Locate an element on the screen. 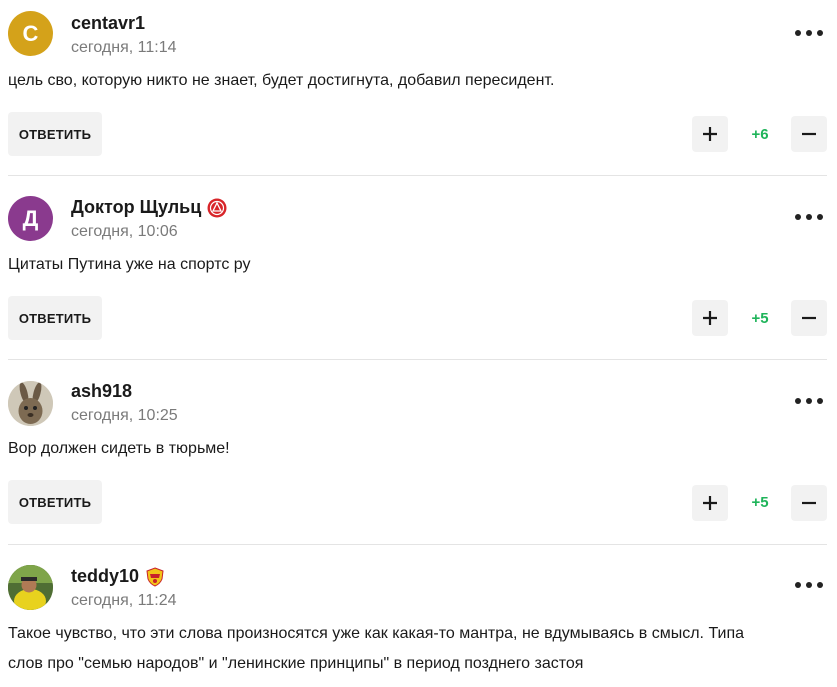  player-avatar-icon is located at coordinates (30, 587).